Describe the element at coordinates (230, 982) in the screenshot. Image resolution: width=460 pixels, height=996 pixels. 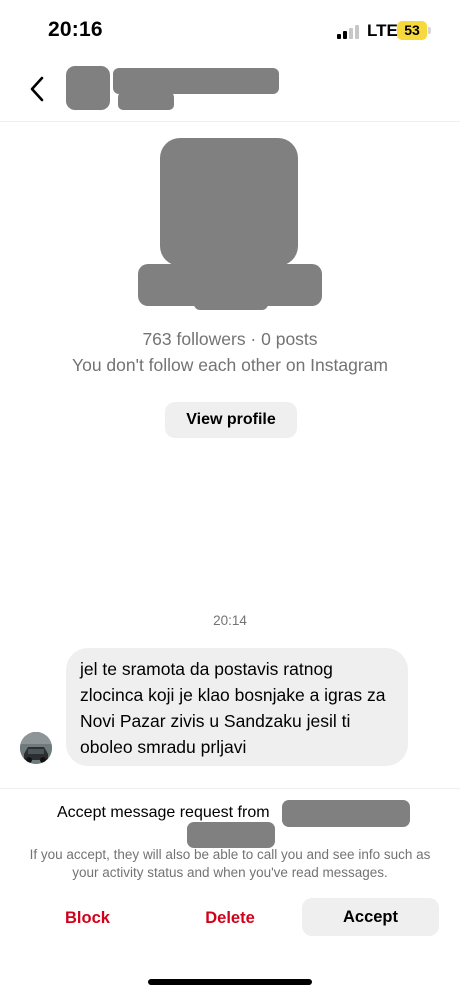
I see `home-indicator` at that location.